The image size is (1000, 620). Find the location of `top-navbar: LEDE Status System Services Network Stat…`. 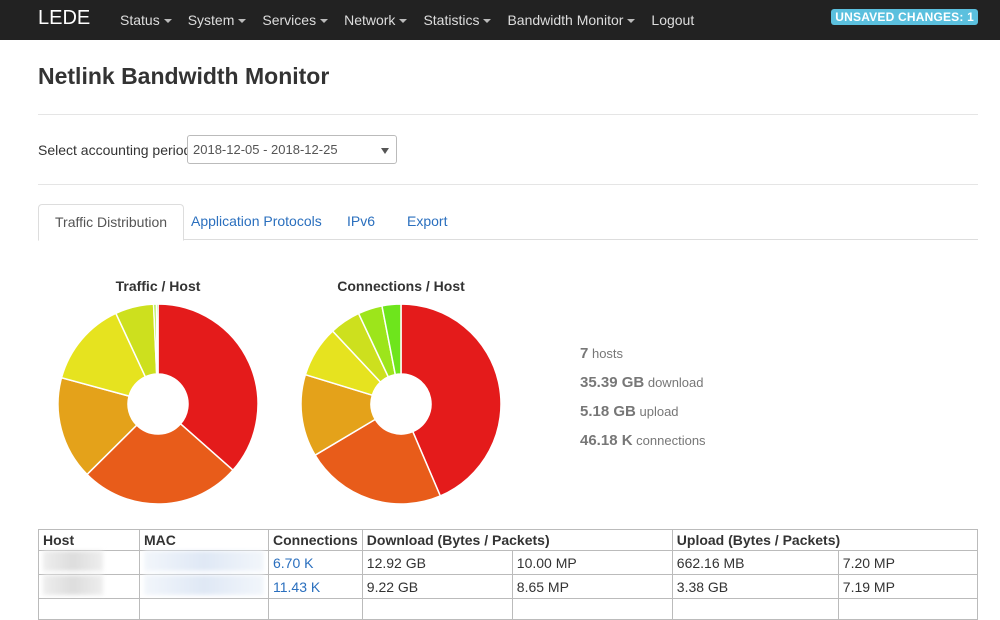

top-navbar: LEDE Status System Services Network Stat… is located at coordinates (500, 20).